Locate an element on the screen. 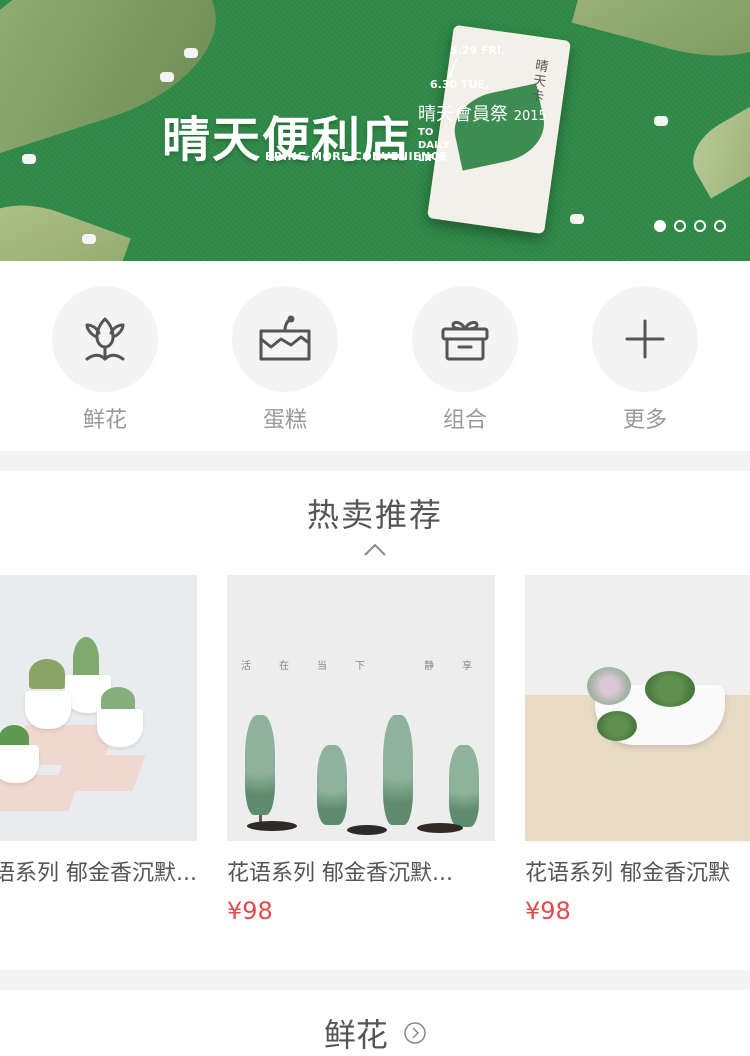 The height and width of the screenshot is (1056, 750). flowers-section-header: 鲜花 is located at coordinates (375, 1033).